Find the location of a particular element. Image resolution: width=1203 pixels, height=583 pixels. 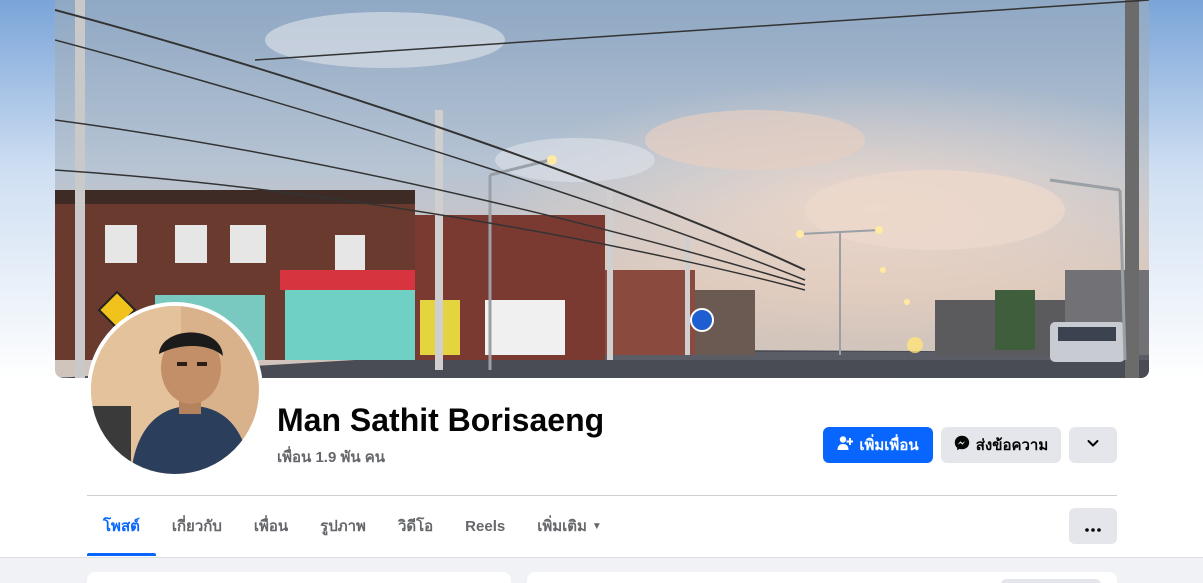

add-friend-label: เพิ่มเพื่อน is located at coordinates (889, 445).